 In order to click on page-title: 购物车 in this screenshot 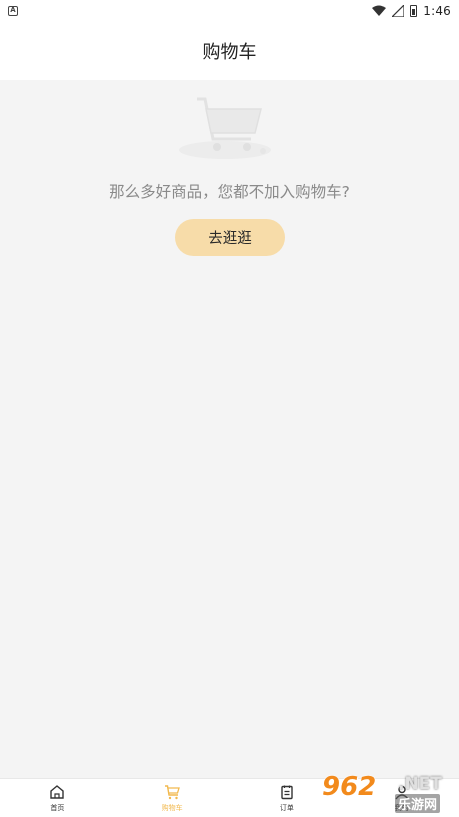, I will do `click(229, 52)`.